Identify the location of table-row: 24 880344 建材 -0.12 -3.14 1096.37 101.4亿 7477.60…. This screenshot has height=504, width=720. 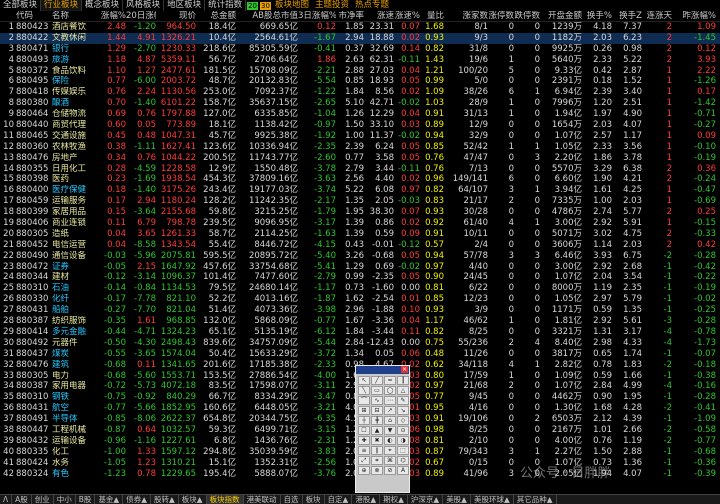
(360, 277).